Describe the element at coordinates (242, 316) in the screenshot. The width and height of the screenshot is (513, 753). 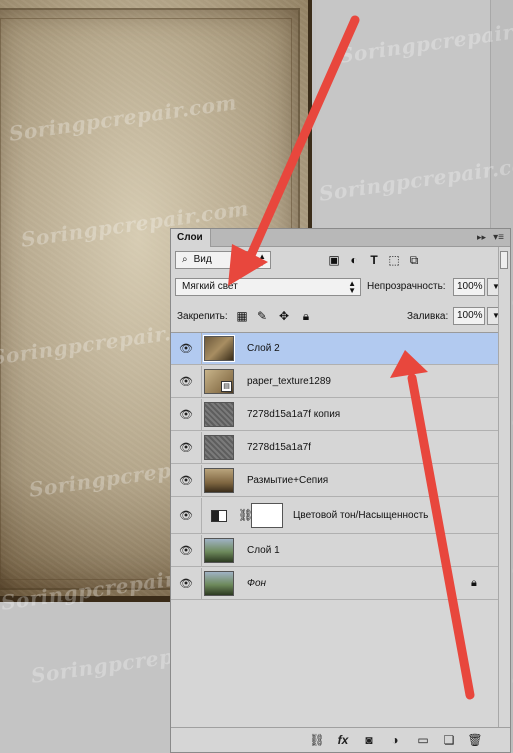
I see `lock-transparent-pixels-icon: ▦` at that location.